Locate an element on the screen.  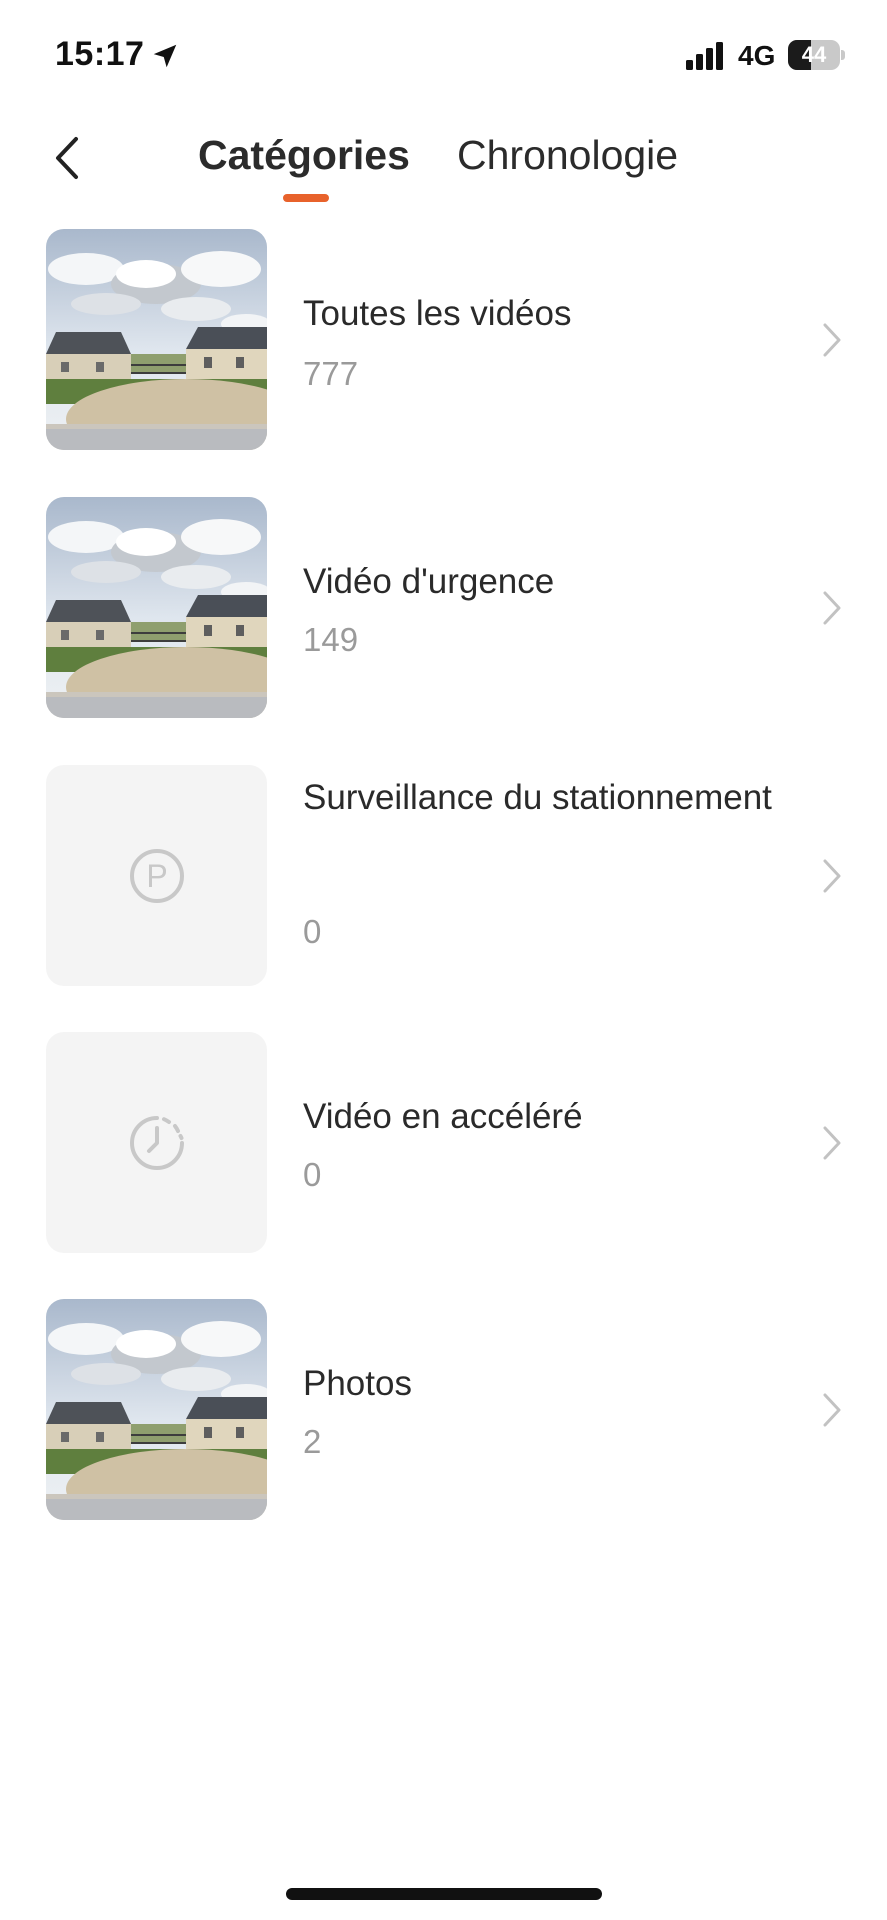
parking-icon: P is located at coordinates (157, 876).